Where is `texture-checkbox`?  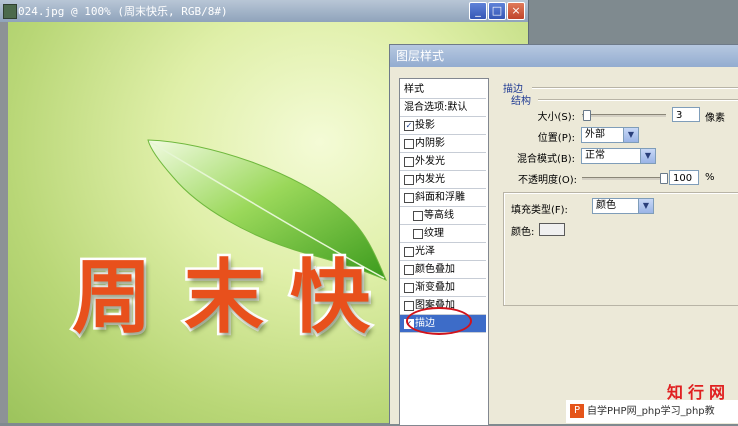
texture-checkbox is located at coordinates (418, 234).